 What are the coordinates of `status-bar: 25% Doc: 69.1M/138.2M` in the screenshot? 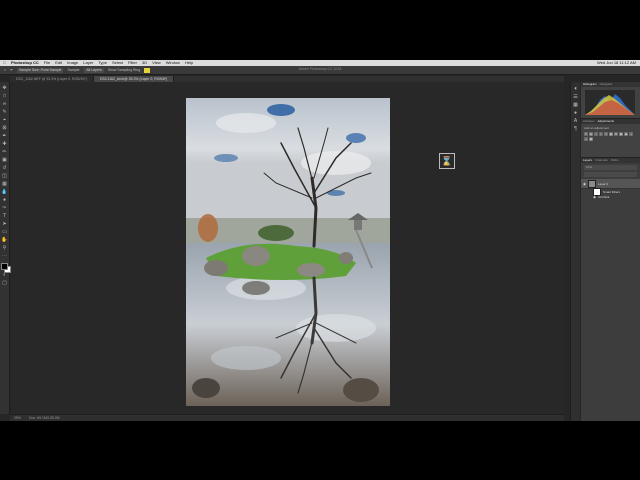 It's located at (287, 417).